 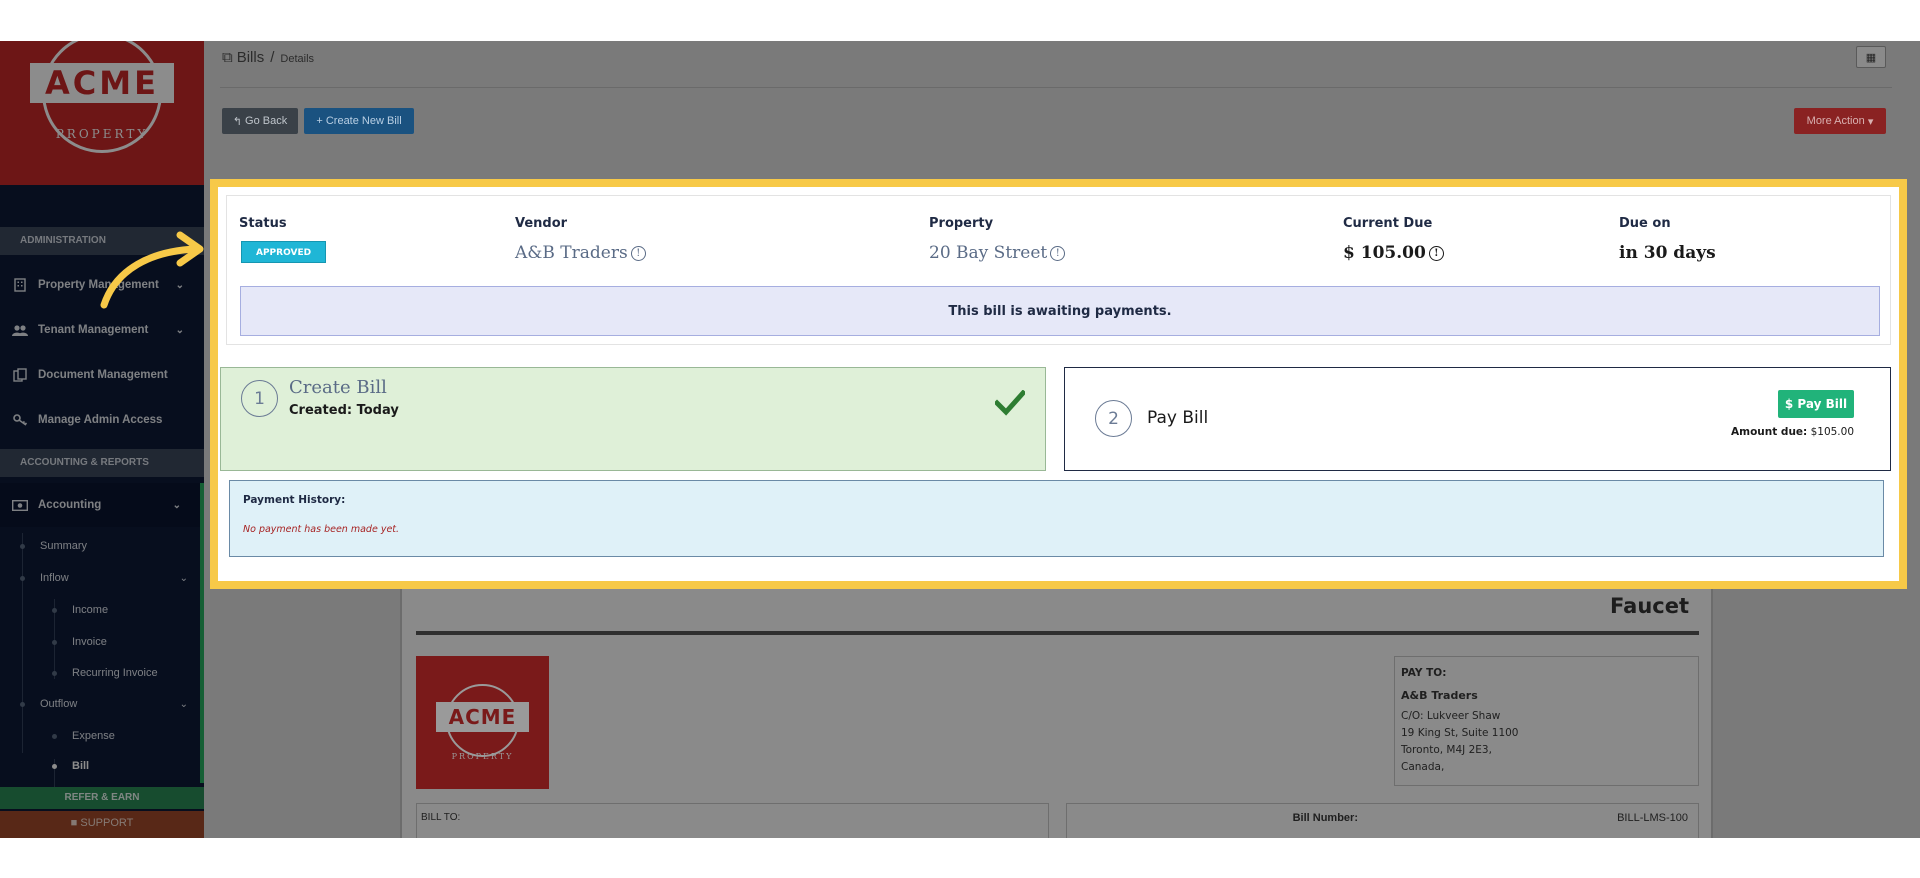 I want to click on invoice-logo: ACME PROPERTY, so click(x=482, y=722).